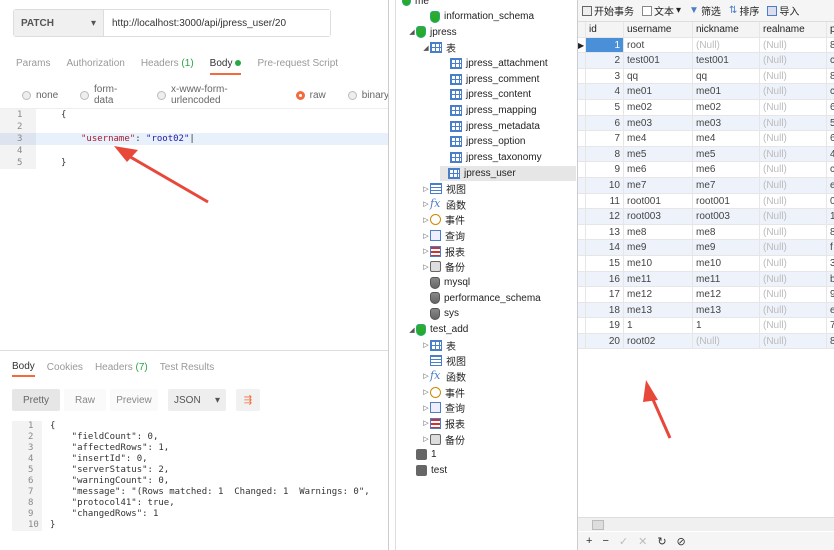 The height and width of the screenshot is (550, 834). Describe the element at coordinates (605, 279) in the screenshot. I see `cell-id: 16` at that location.